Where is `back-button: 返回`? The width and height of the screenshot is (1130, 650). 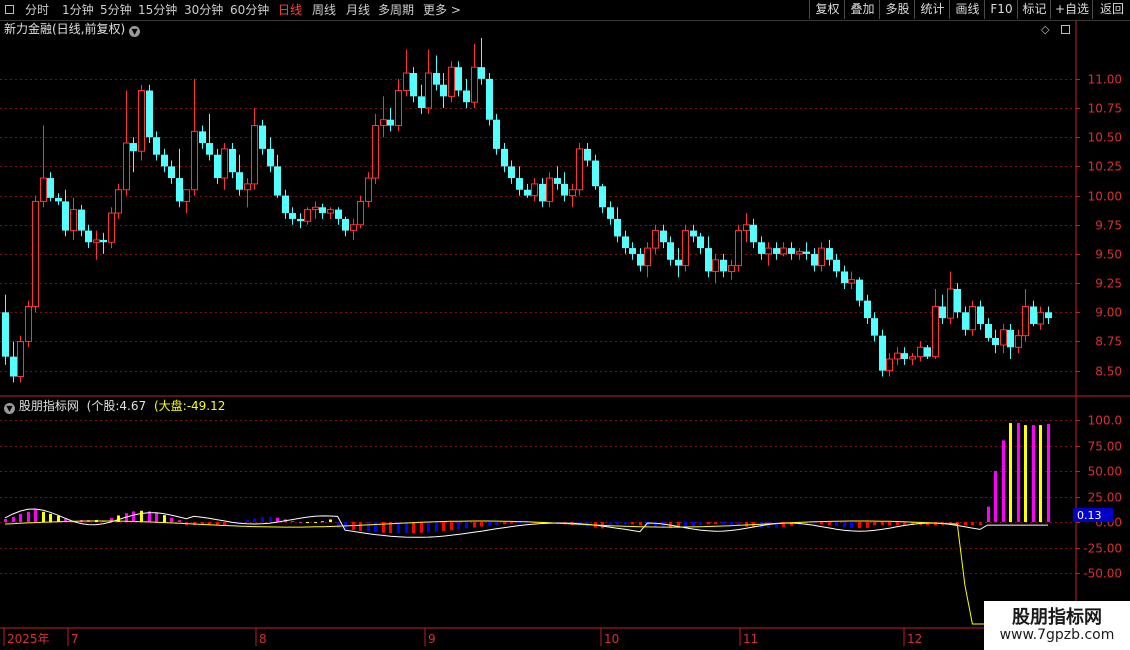 back-button: 返回 is located at coordinates (1111, 9).